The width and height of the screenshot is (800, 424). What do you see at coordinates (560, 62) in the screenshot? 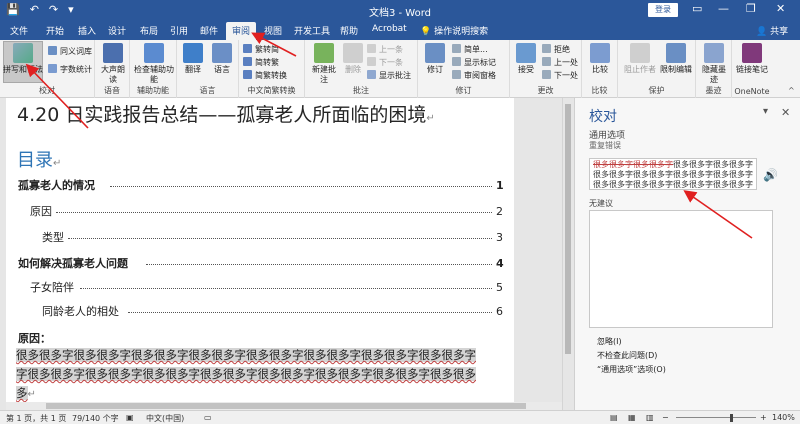
I see `prev-change-button: 上一处` at bounding box center [560, 62].